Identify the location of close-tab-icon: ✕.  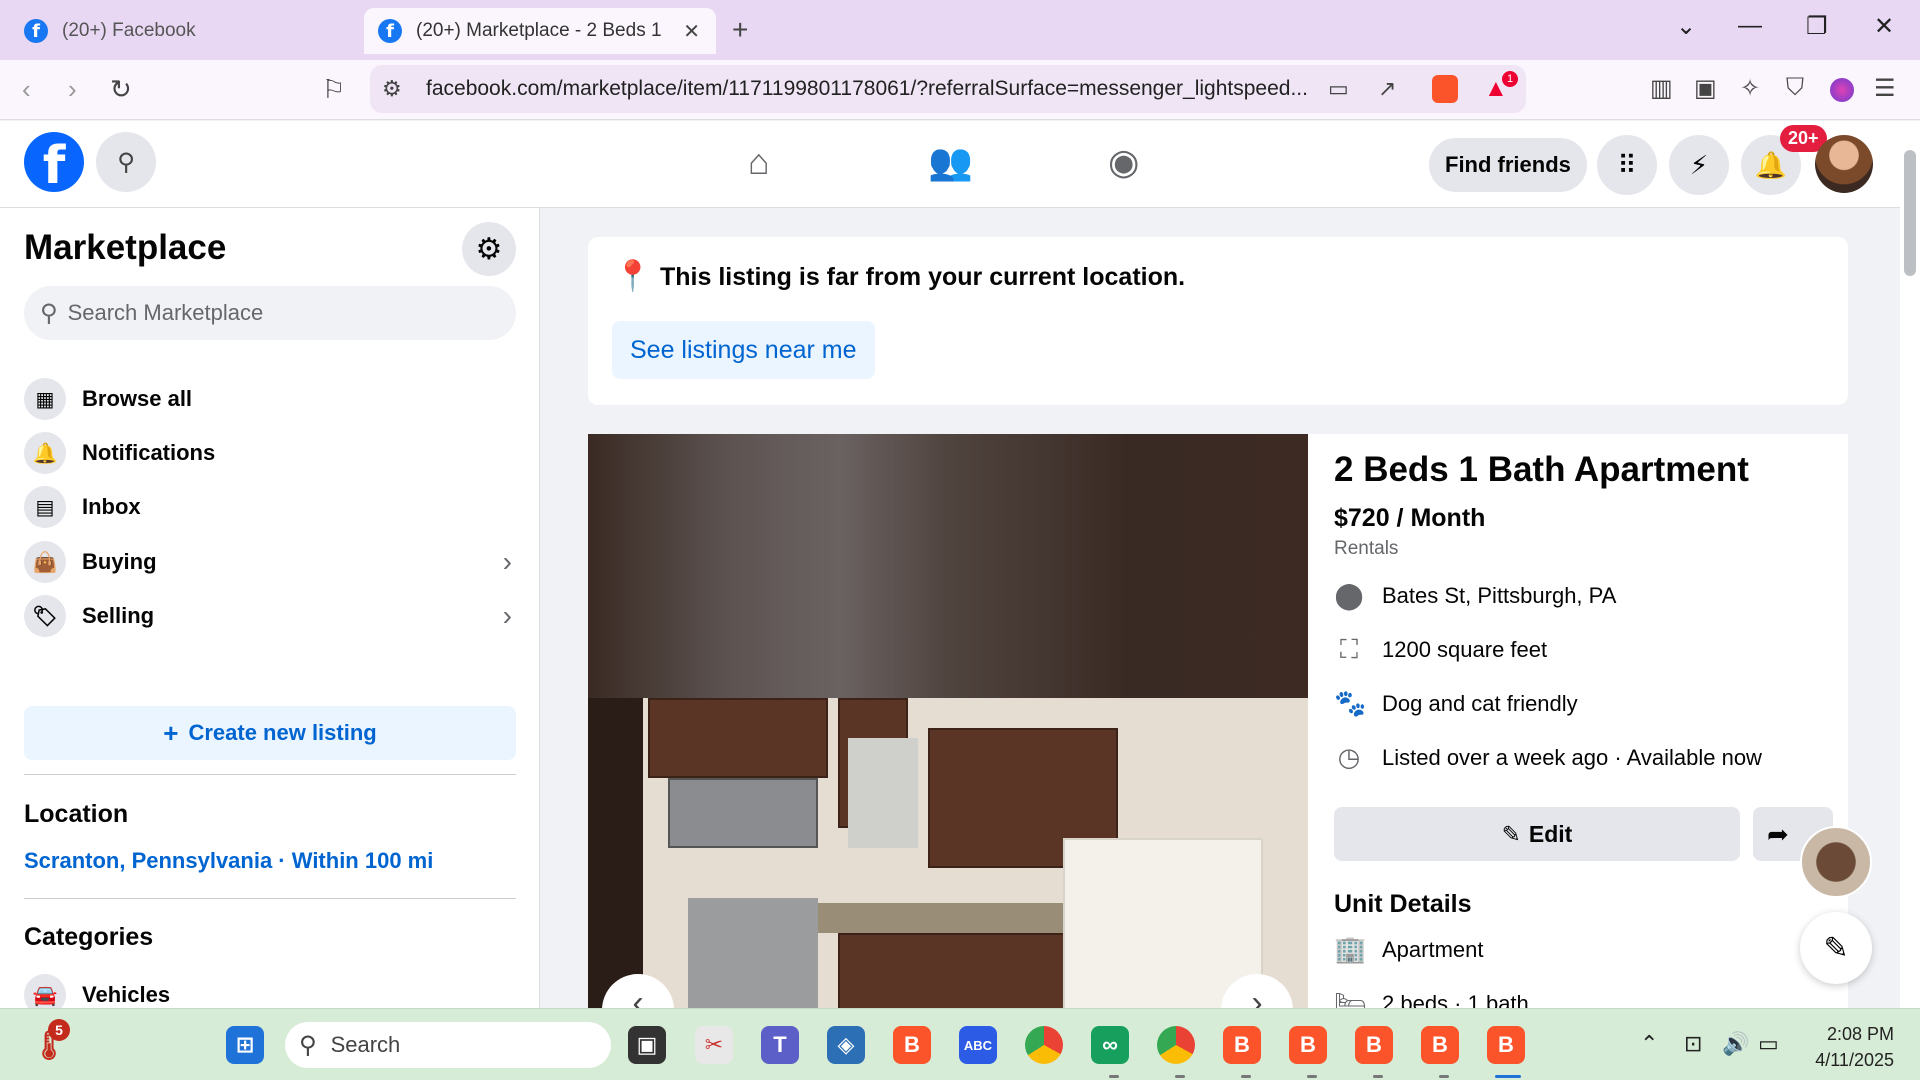
(691, 31).